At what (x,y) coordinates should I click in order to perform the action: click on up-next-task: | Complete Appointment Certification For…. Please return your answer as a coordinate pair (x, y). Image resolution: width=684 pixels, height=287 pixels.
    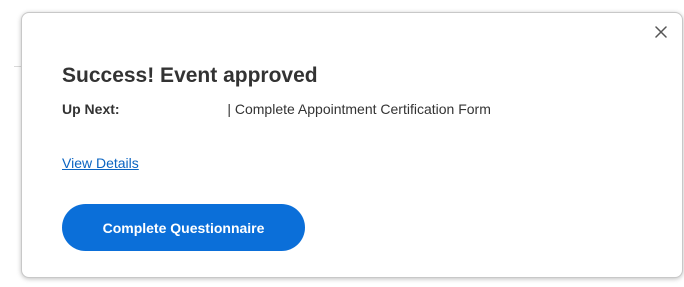
    Looking at the image, I should click on (359, 109).